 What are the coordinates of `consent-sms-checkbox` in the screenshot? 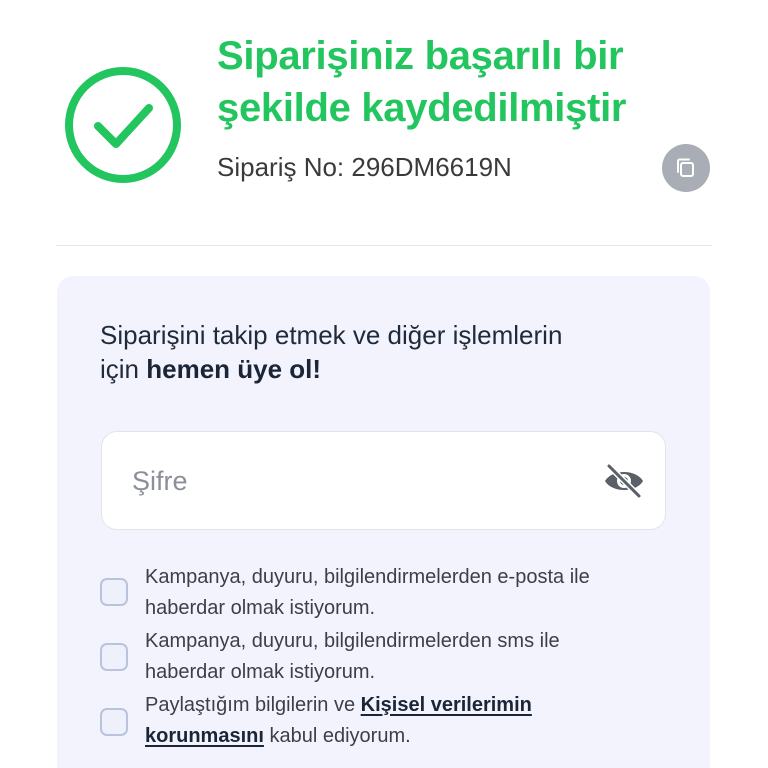 It's located at (114, 657).